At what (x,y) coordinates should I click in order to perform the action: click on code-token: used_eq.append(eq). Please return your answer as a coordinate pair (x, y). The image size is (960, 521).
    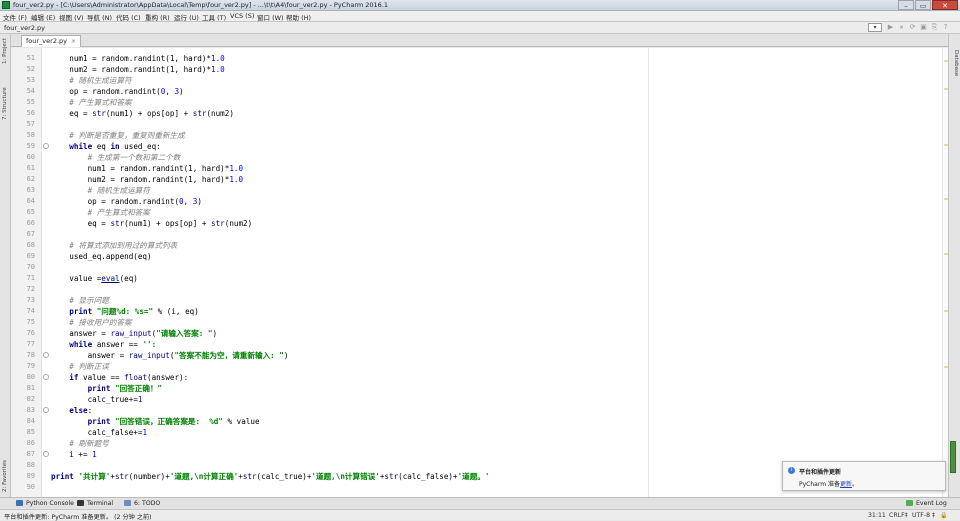
    Looking at the image, I should click on (101, 256).